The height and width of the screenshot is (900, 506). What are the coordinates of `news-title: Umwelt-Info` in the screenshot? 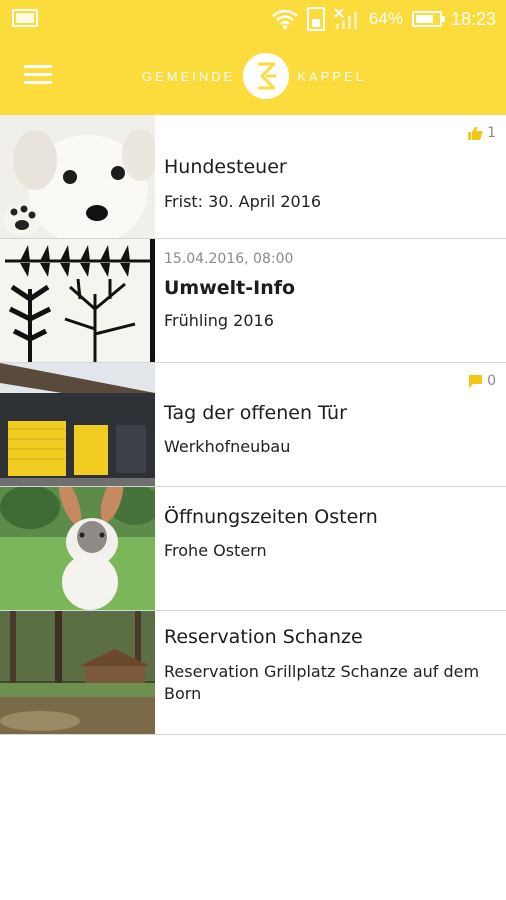 It's located at (230, 288).